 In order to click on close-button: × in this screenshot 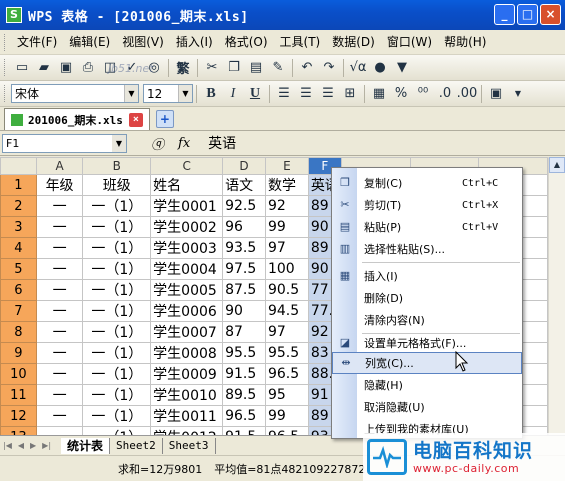, I will do `click(550, 14)`.